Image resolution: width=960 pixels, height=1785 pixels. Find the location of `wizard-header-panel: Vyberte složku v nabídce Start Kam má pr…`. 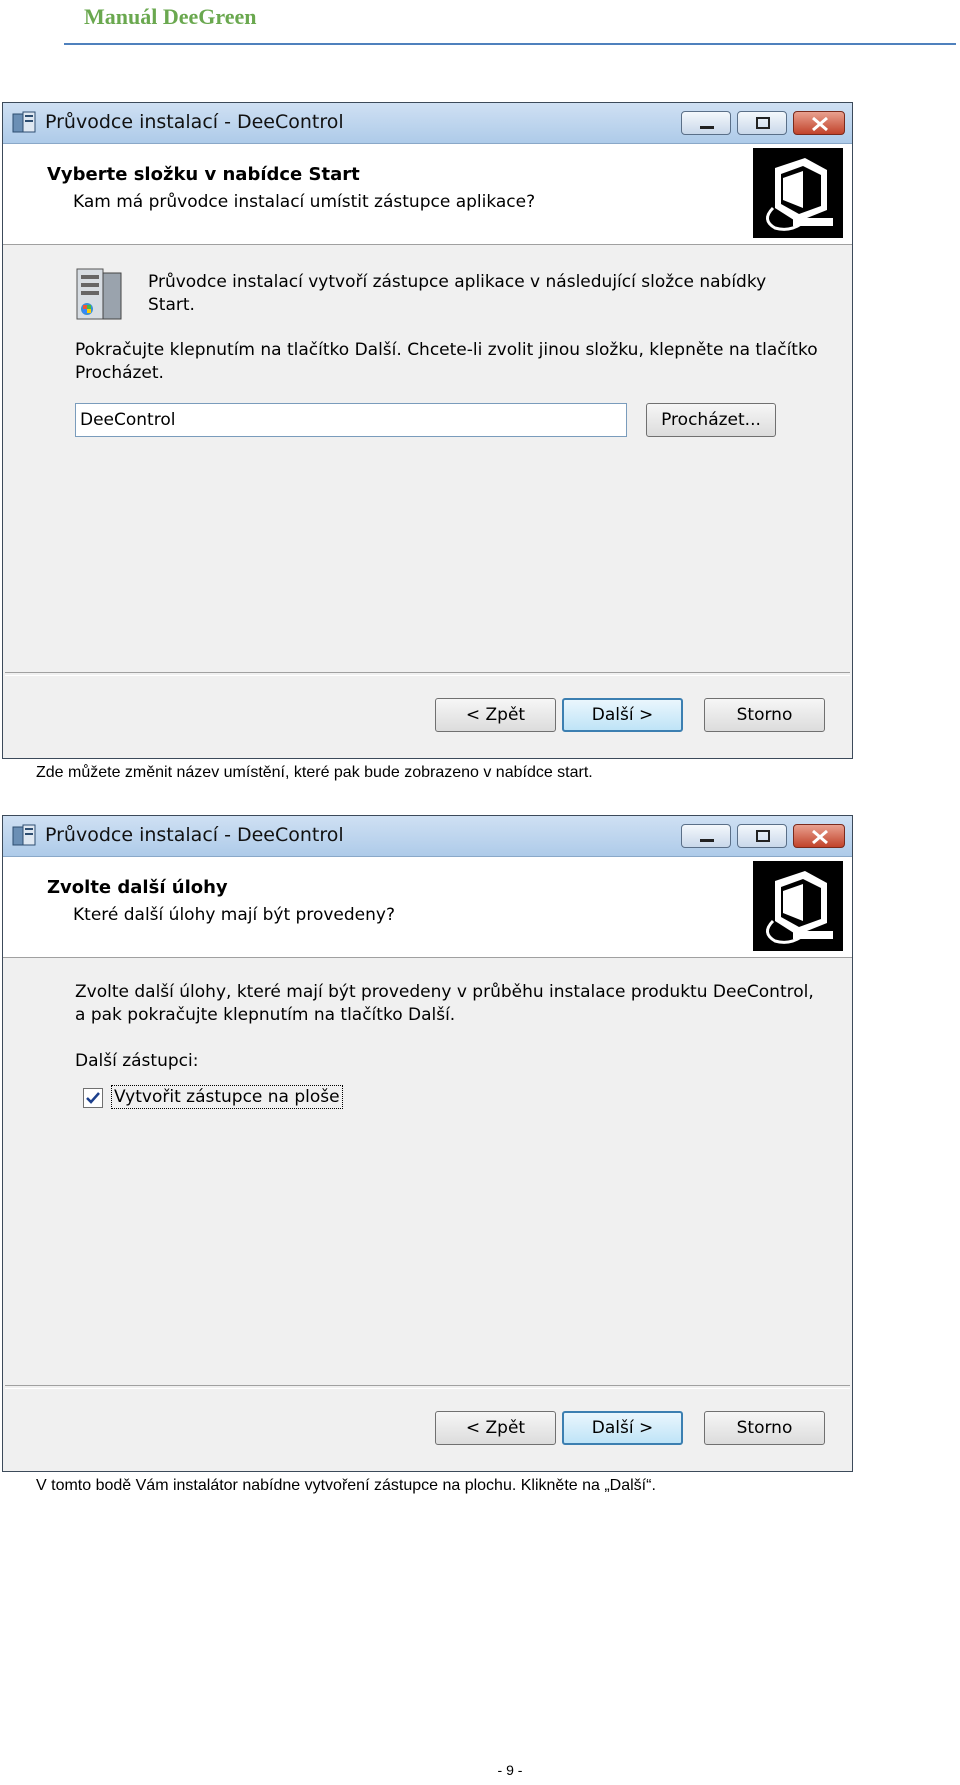

wizard-header-panel: Vyberte složku v nabídce Start Kam má pr… is located at coordinates (427, 194).